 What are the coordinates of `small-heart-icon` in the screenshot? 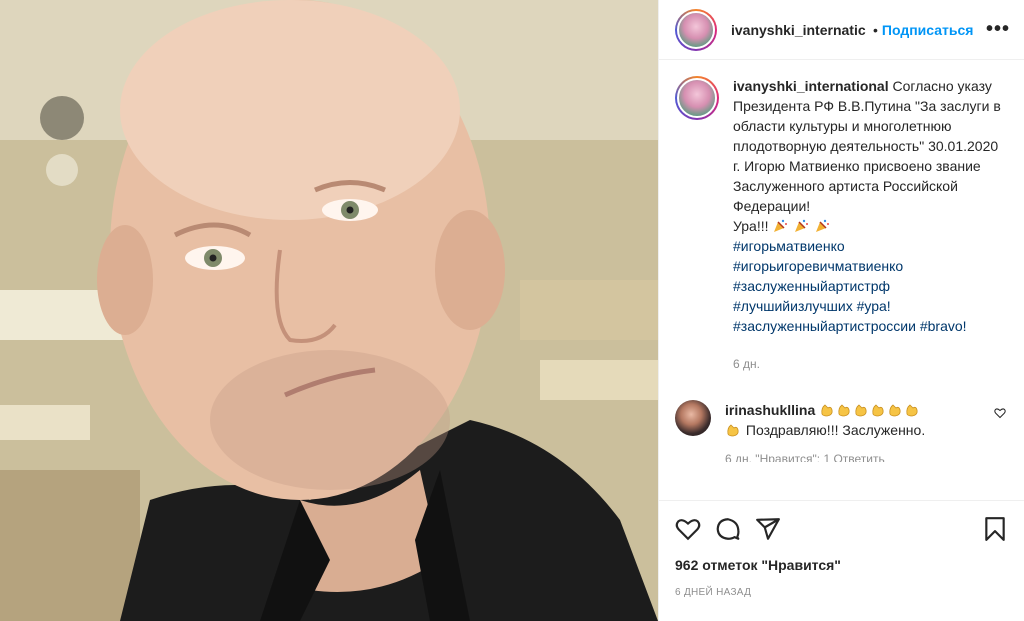 It's located at (1000, 415).